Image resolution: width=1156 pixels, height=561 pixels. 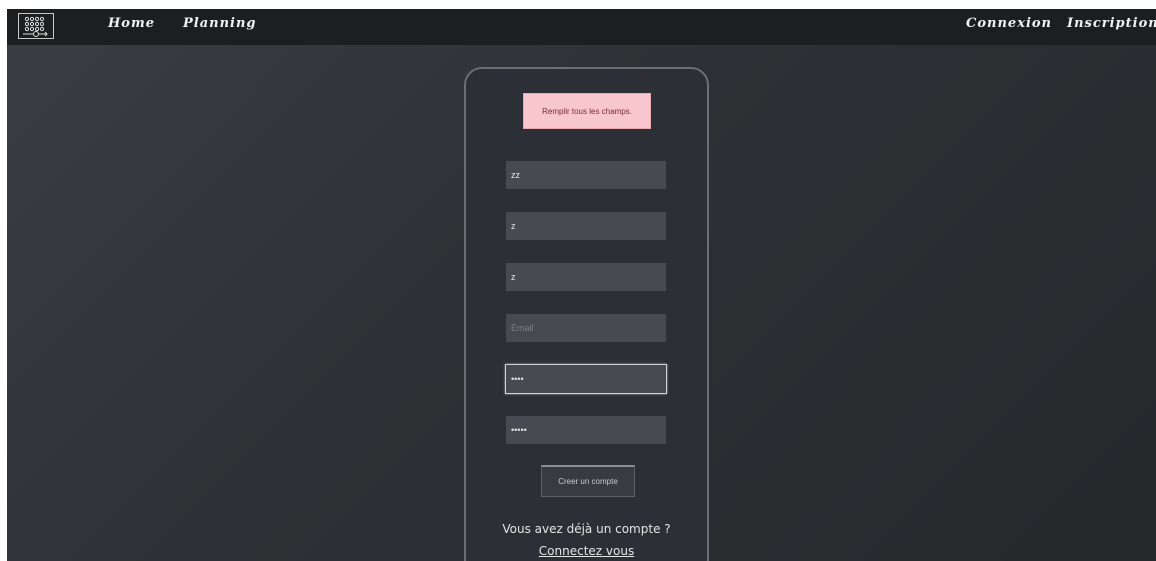 What do you see at coordinates (586, 379) in the screenshot?
I see `password-field` at bounding box center [586, 379].